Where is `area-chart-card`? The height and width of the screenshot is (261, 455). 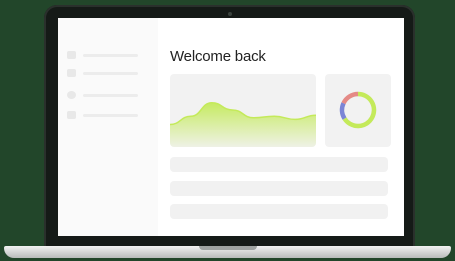 area-chart-card is located at coordinates (243, 110).